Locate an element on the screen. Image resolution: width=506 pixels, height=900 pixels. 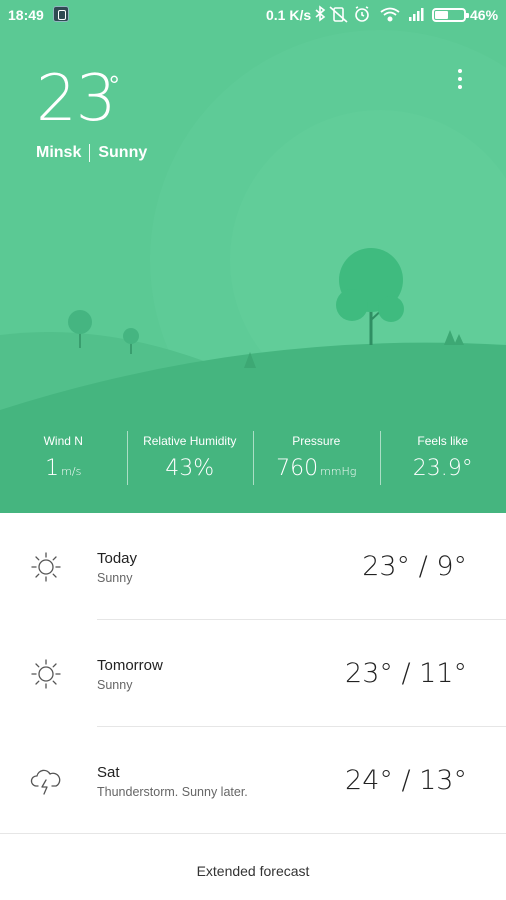
city-name: Minsk is located at coordinates (59, 152).